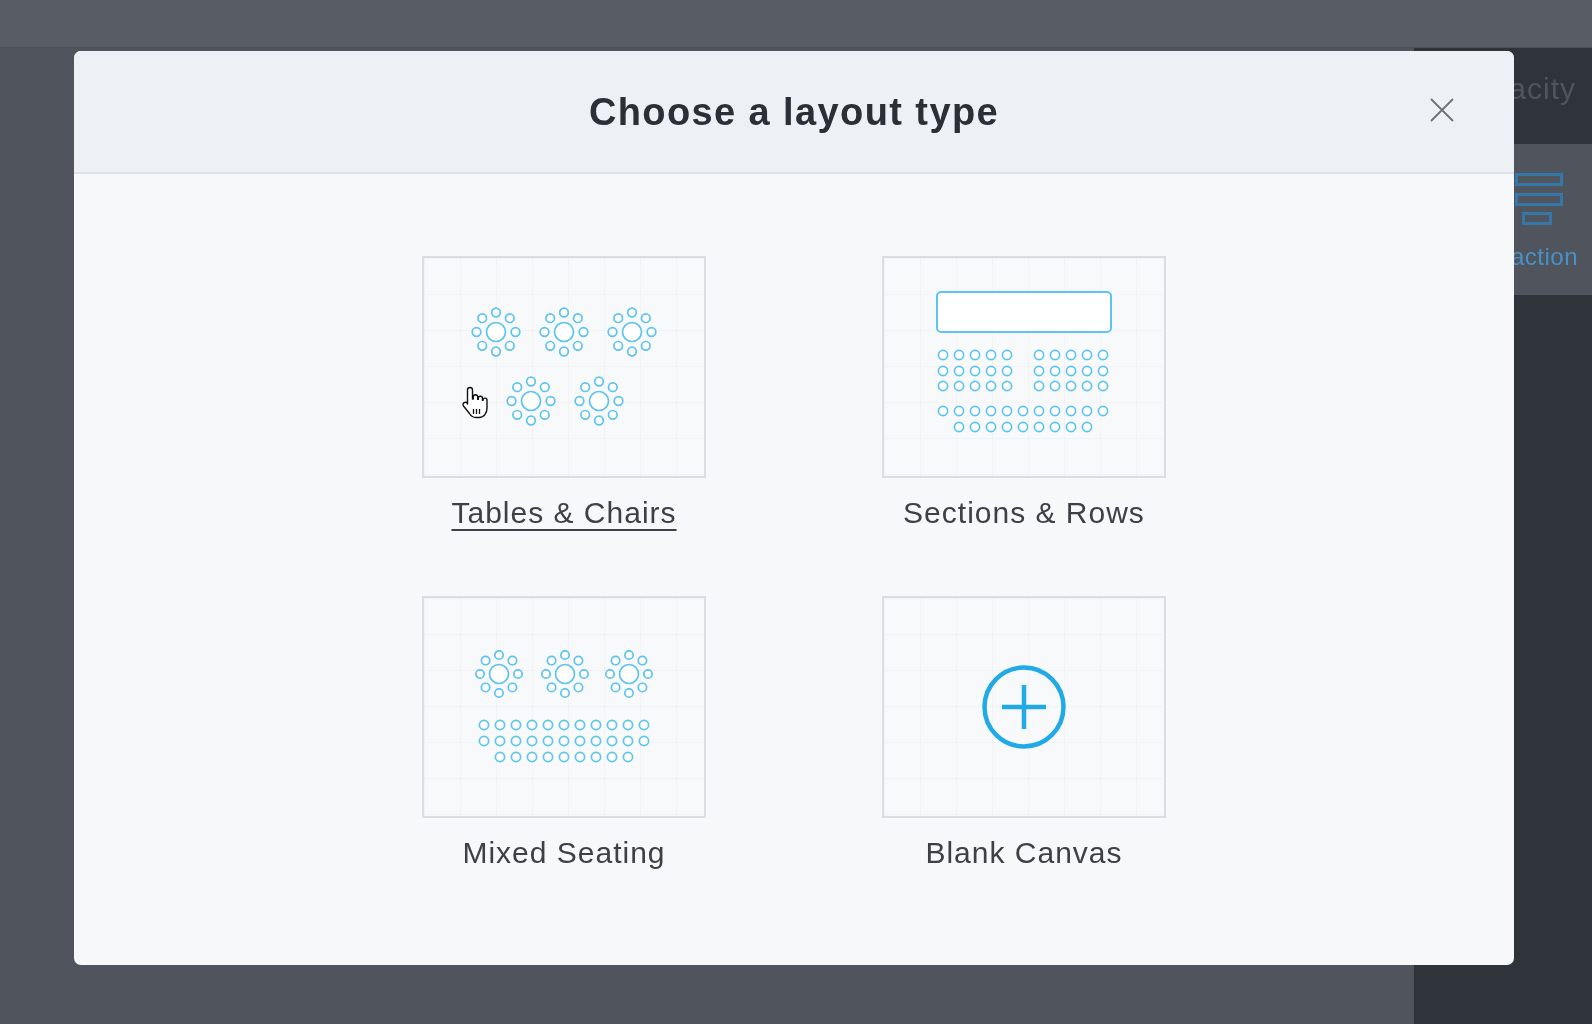  I want to click on layout-option-link: Mixed Seating, so click(564, 853).